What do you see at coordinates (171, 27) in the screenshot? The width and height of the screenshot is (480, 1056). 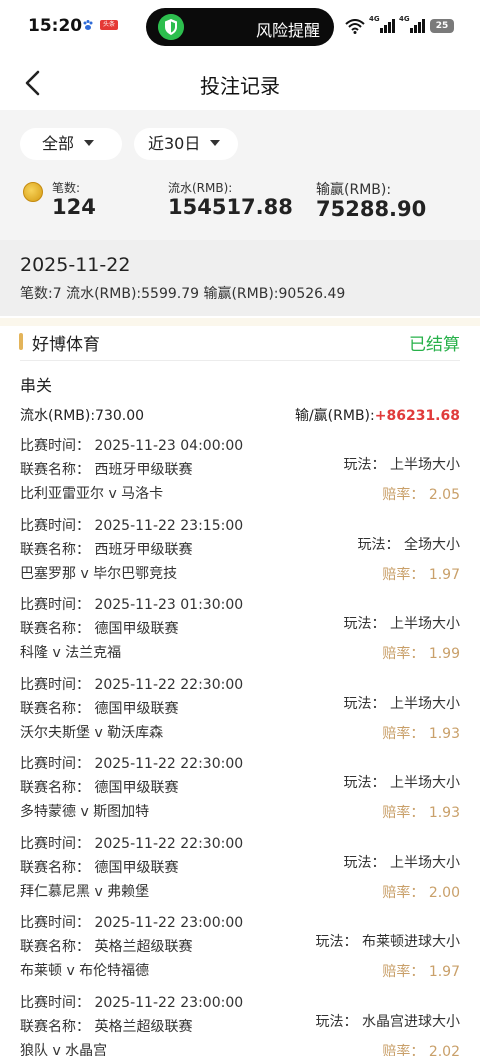 I see `shield-icon` at bounding box center [171, 27].